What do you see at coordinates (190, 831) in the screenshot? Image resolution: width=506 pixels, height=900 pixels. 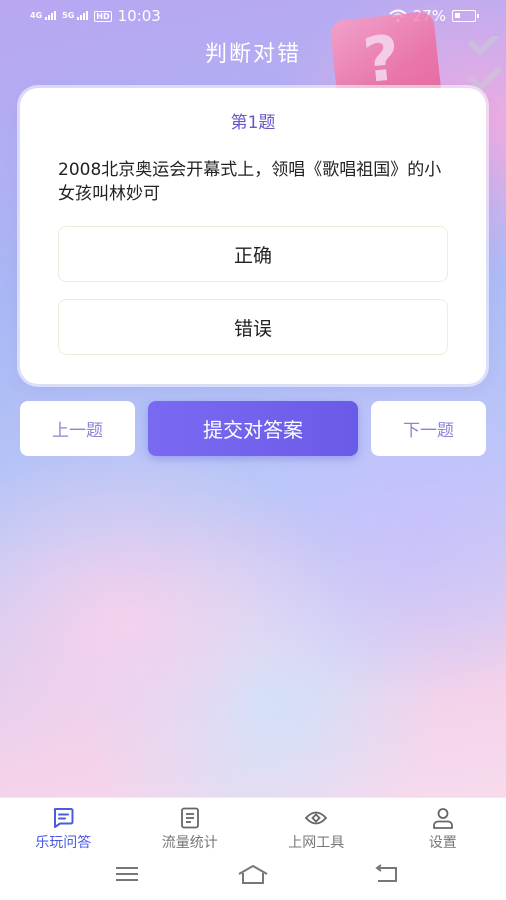 I see `tab-traffic-stats: 流量统计` at bounding box center [190, 831].